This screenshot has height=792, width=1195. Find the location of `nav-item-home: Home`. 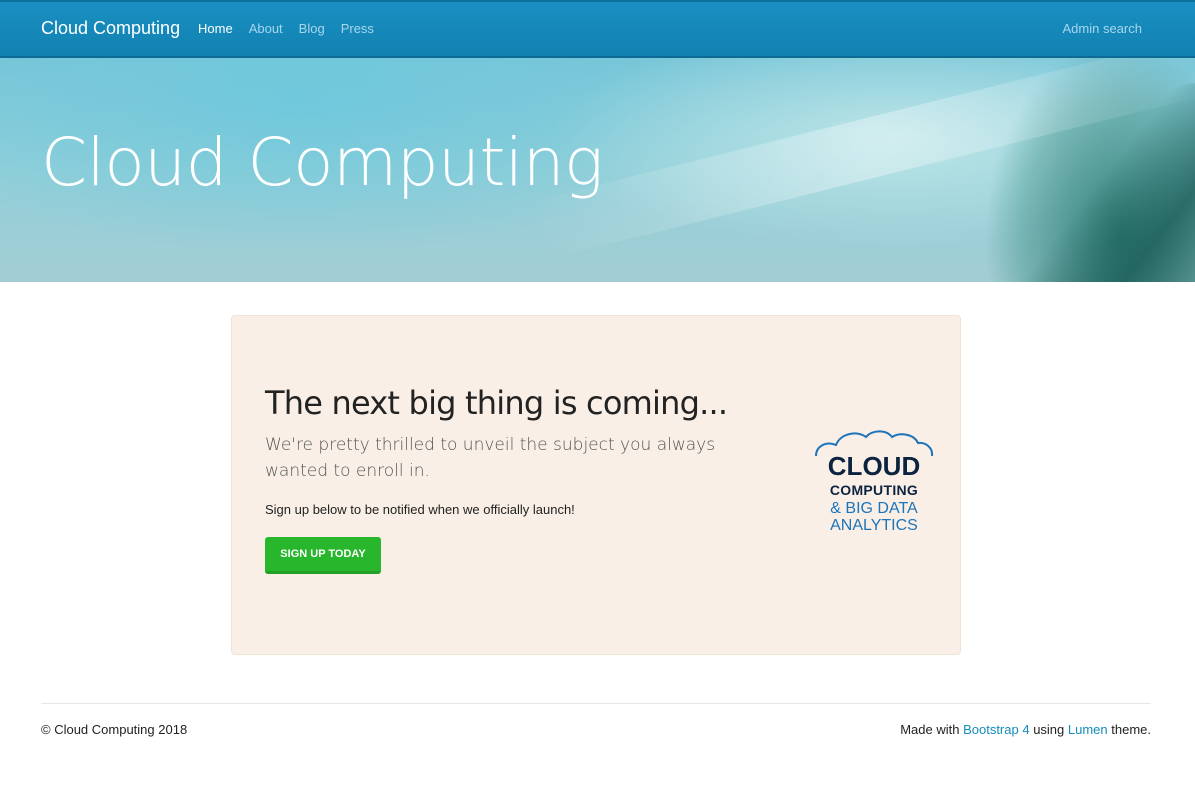

nav-item-home: Home is located at coordinates (215, 28).